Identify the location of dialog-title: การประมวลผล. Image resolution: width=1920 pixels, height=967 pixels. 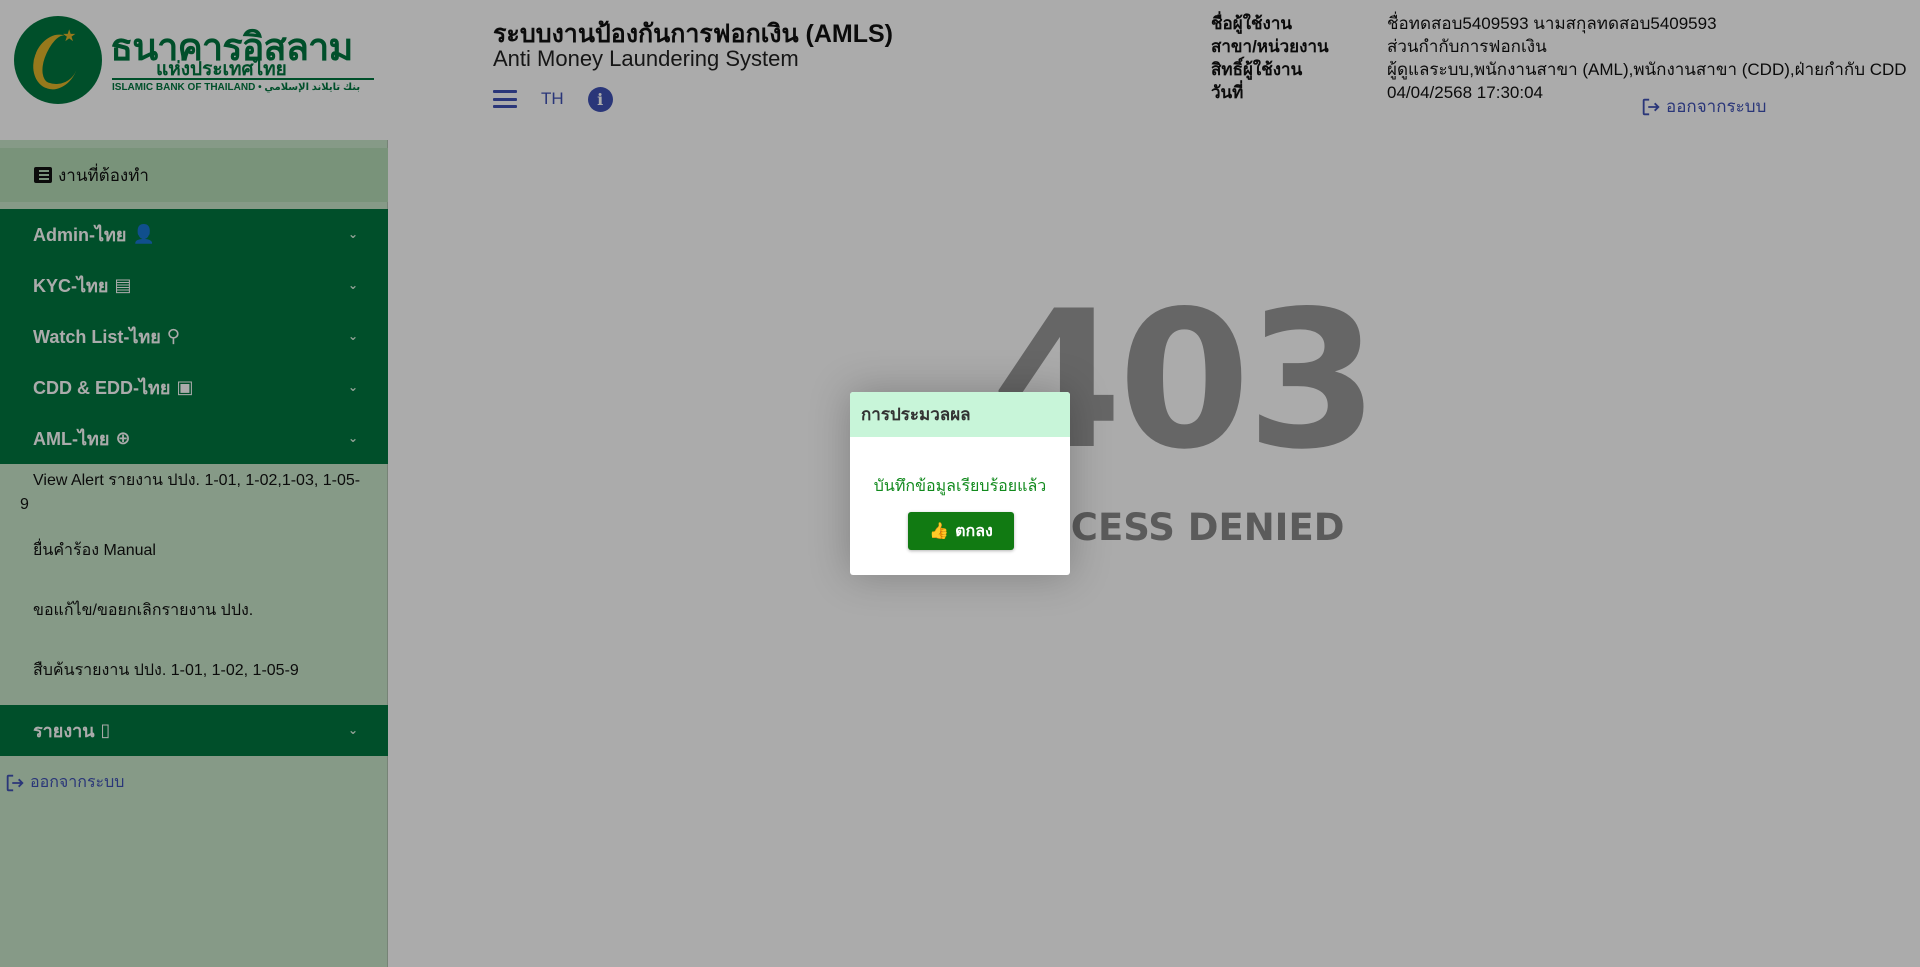
(960, 414).